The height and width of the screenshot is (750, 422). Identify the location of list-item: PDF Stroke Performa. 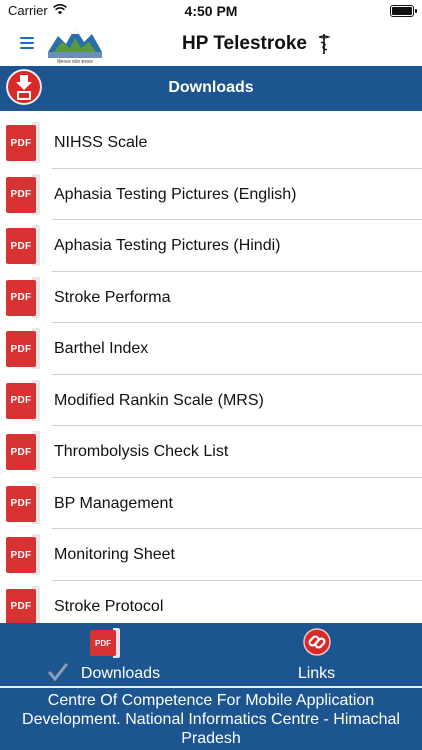
(211, 297).